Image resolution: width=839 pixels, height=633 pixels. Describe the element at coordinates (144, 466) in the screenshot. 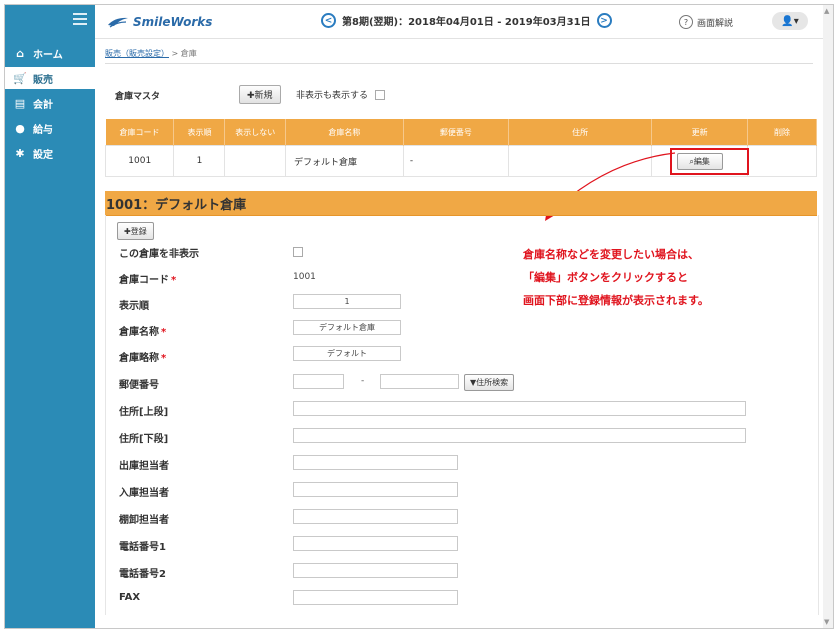

I see `shipping-staff-label: 出庫担当者` at that location.